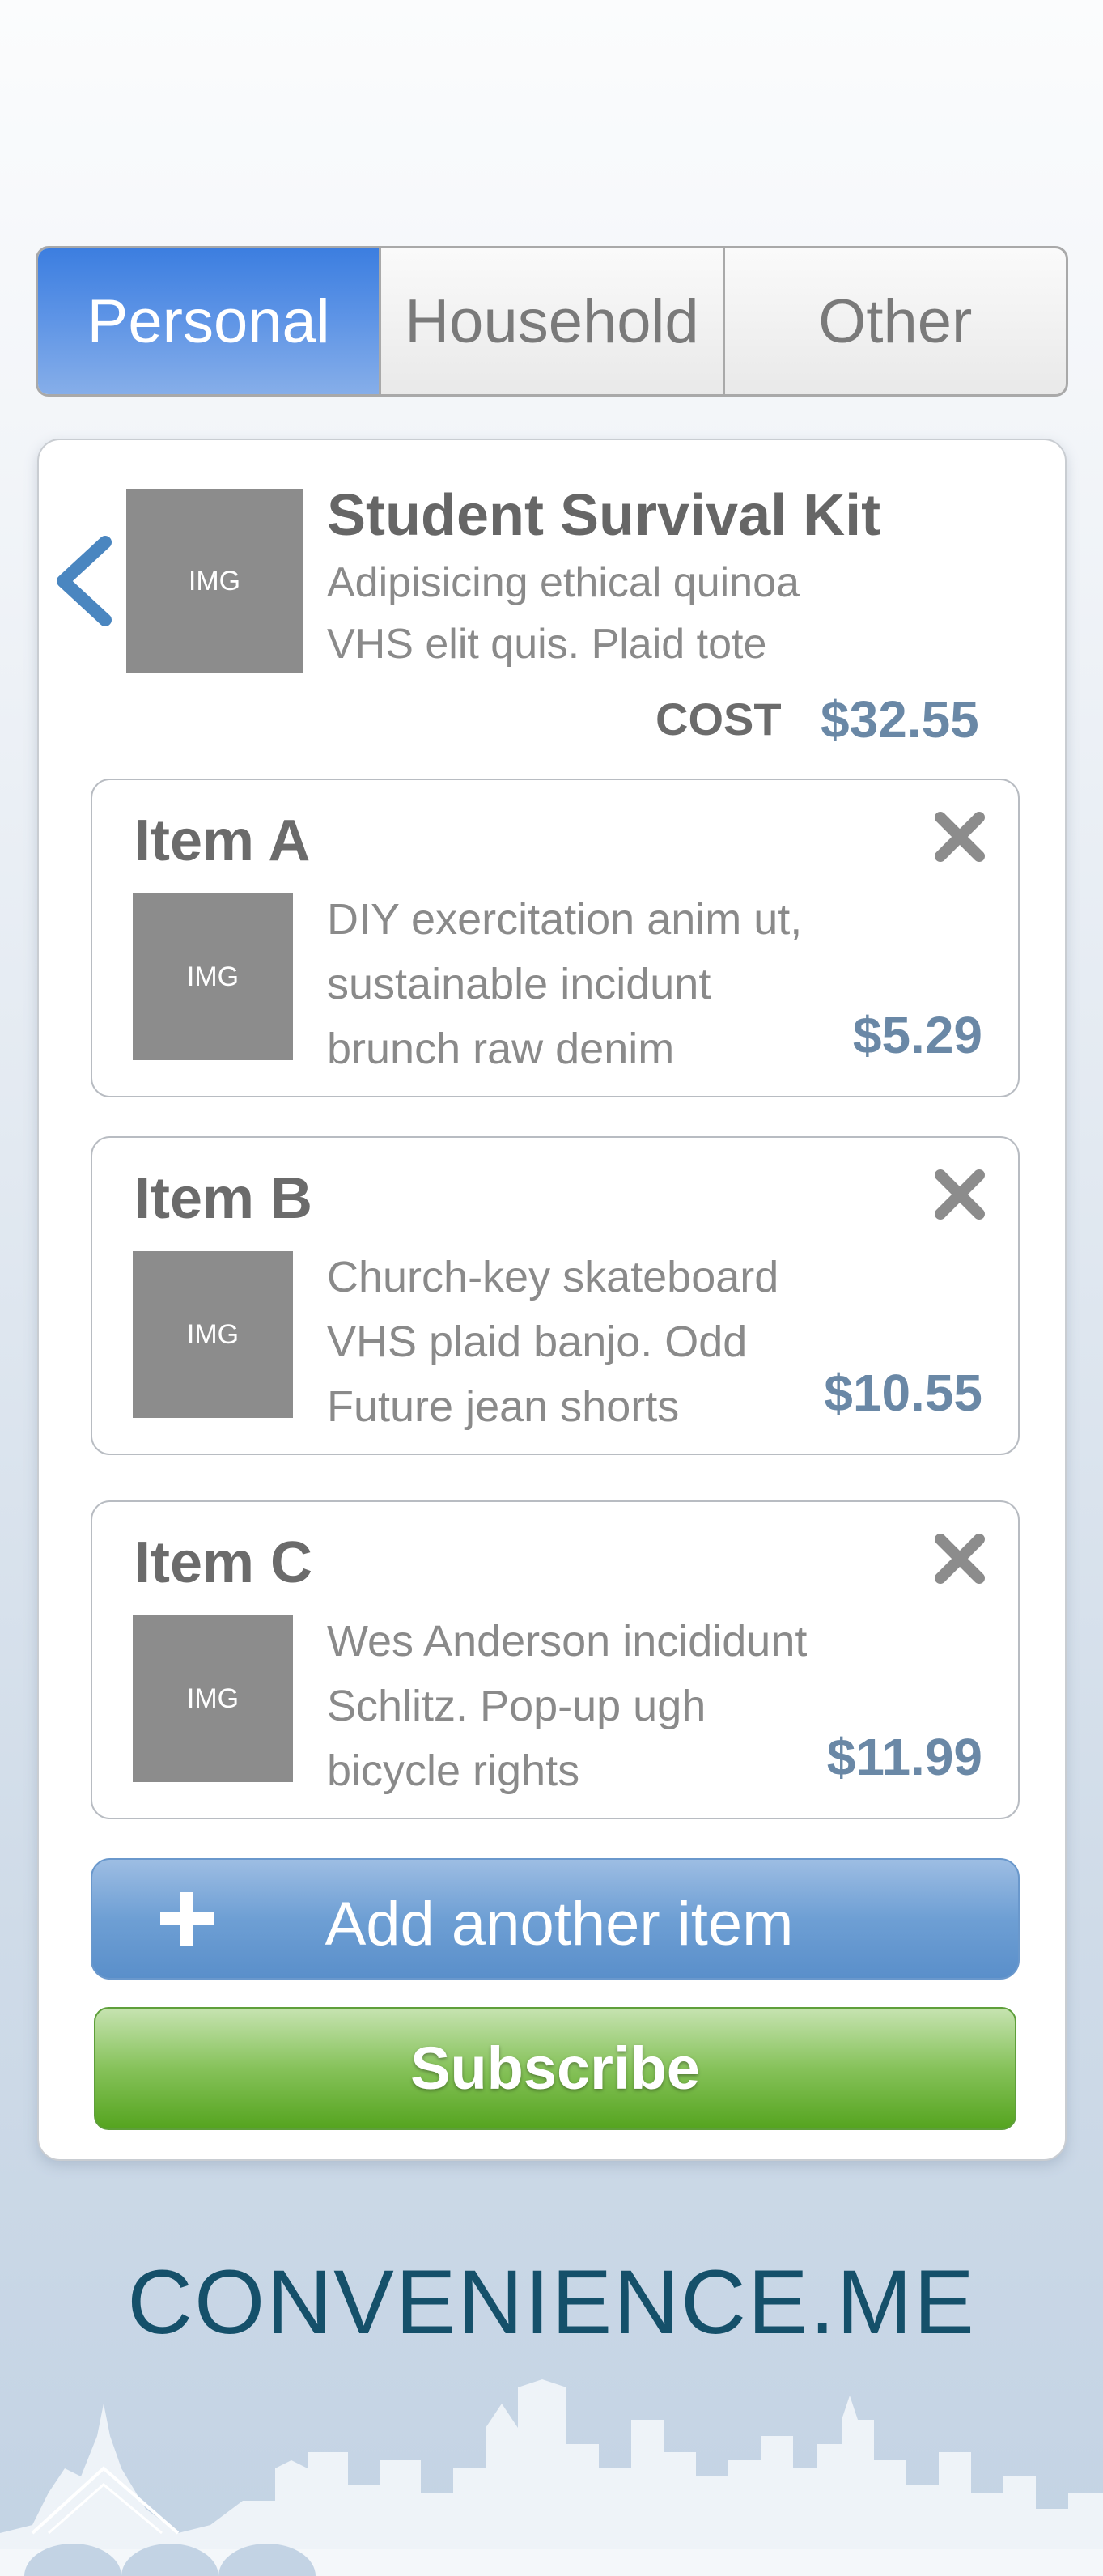 This screenshot has height=2576, width=1103. Describe the element at coordinates (85, 581) in the screenshot. I see `chevron-left-icon` at that location.